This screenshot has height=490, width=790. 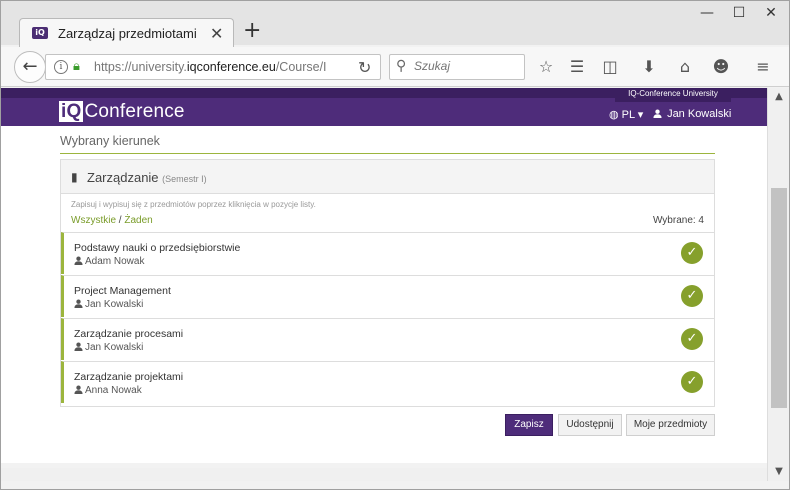 I want to click on select-none-link: Żaden, so click(x=138, y=220).